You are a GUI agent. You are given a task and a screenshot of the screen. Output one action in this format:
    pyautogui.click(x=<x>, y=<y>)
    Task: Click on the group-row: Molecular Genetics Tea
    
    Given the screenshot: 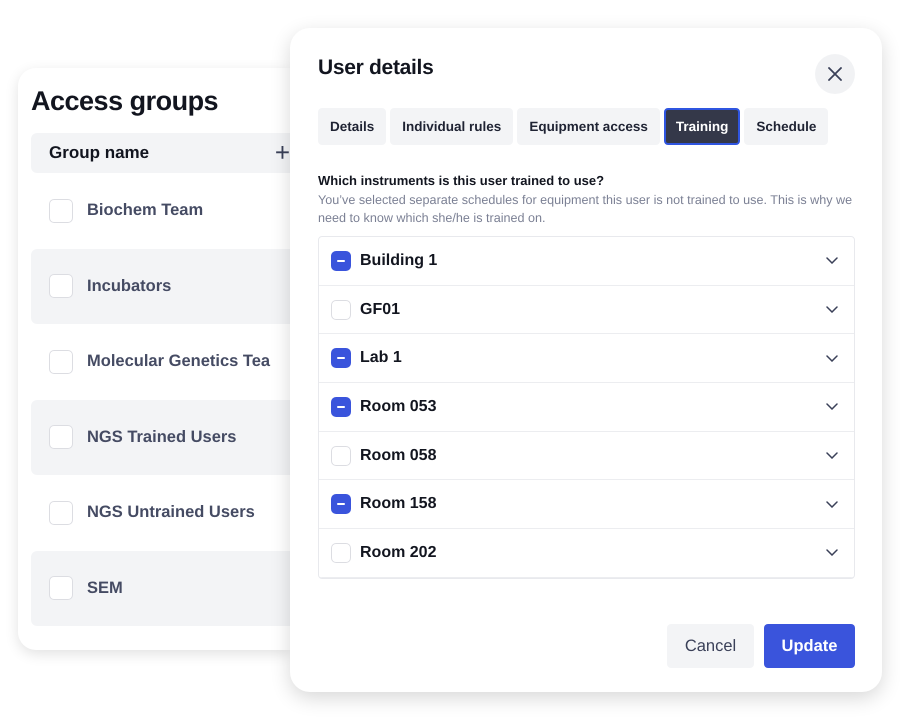 What is the action you would take?
    pyautogui.click(x=160, y=362)
    